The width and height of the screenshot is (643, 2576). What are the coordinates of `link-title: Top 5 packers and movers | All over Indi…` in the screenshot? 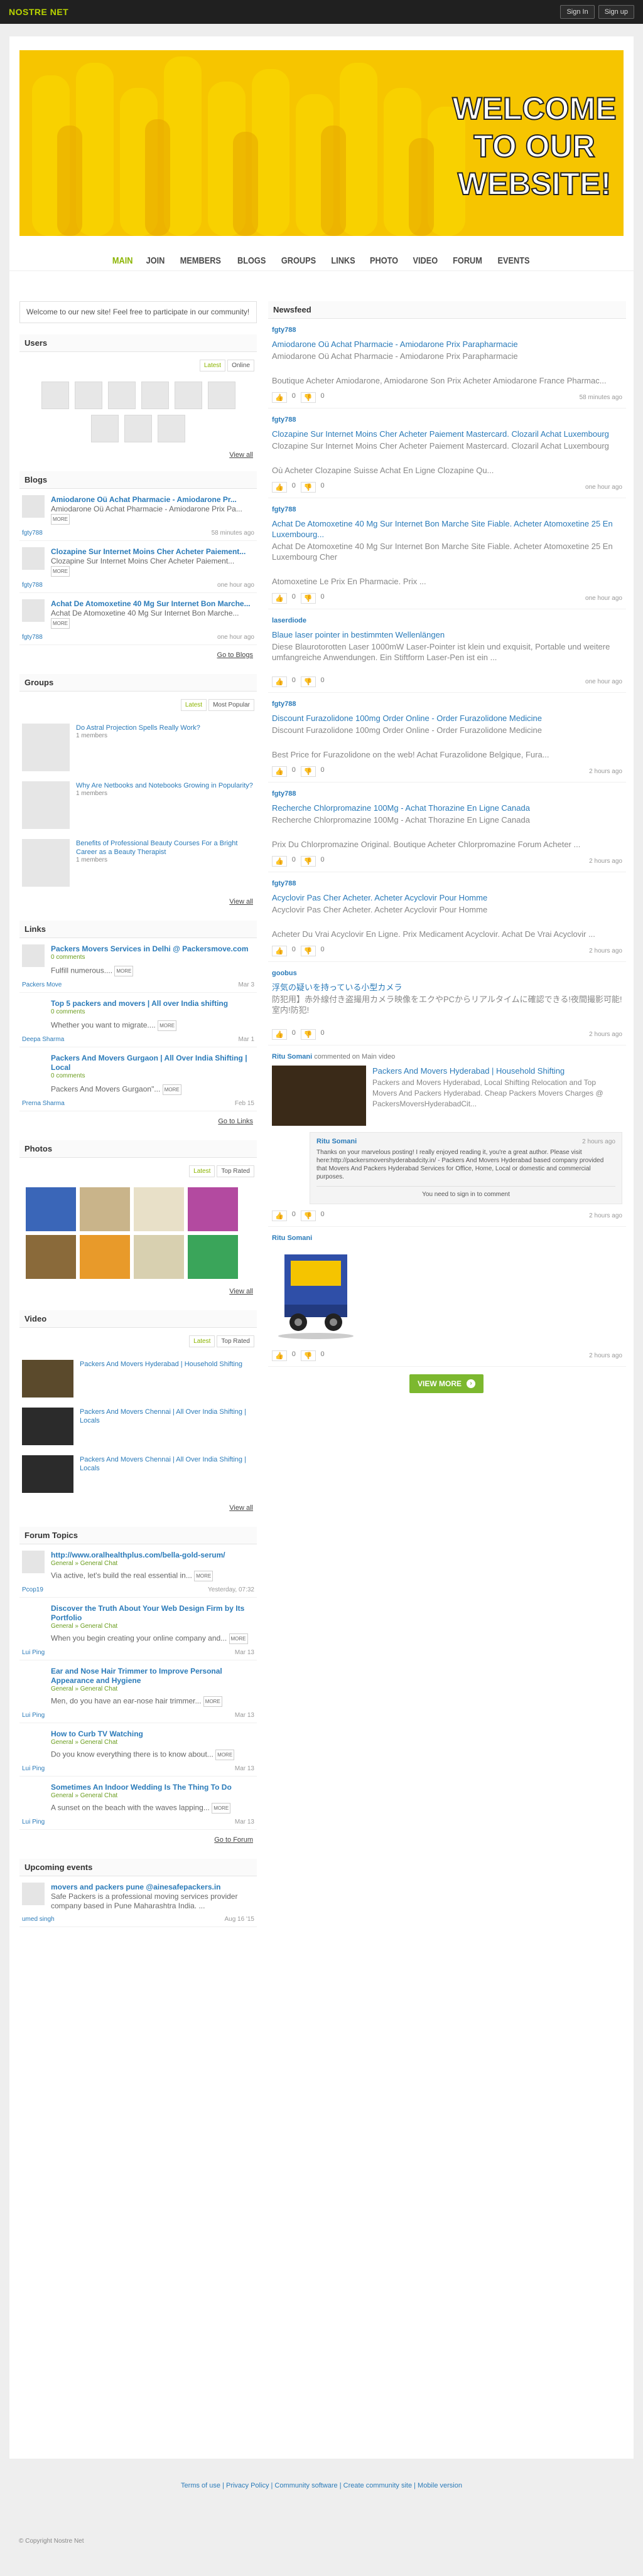 It's located at (139, 1003).